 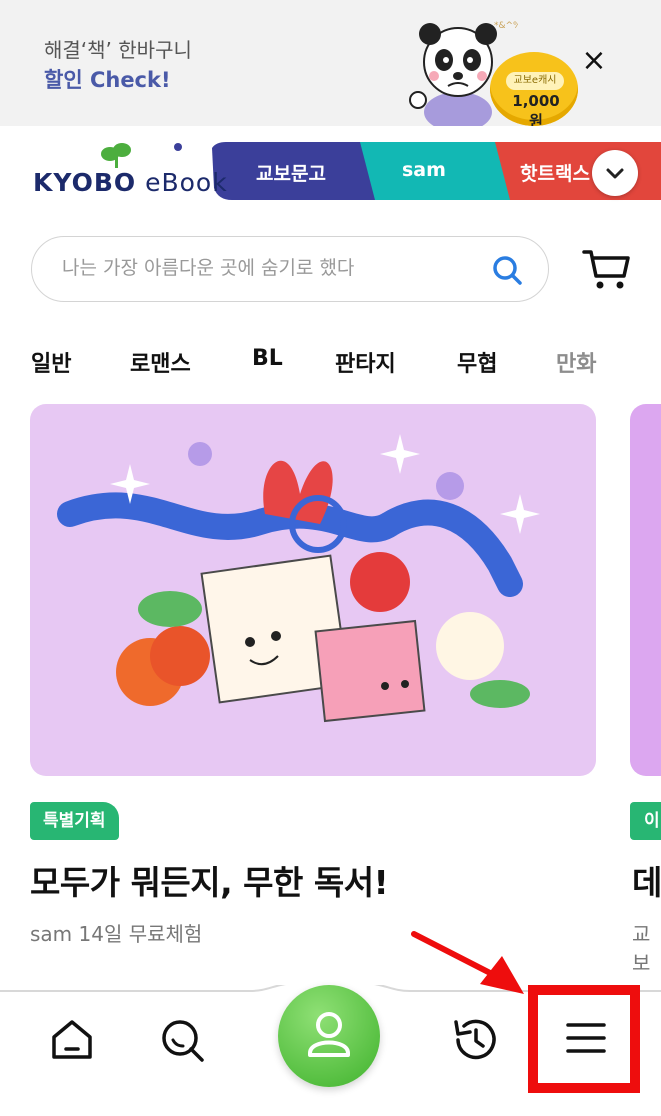 I want to click on kyobo-ebook-logo: KYOBO eBook, so click(x=130, y=182).